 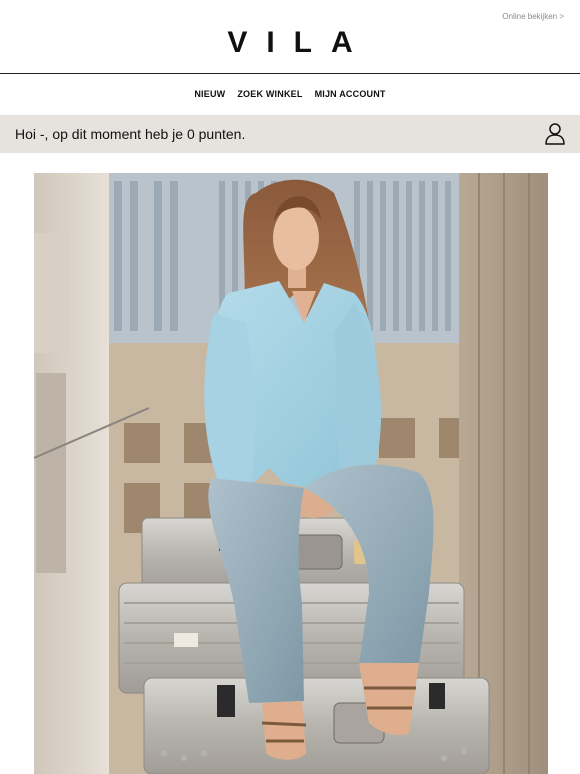 What do you see at coordinates (555, 134) in the screenshot?
I see `user-icon` at bounding box center [555, 134].